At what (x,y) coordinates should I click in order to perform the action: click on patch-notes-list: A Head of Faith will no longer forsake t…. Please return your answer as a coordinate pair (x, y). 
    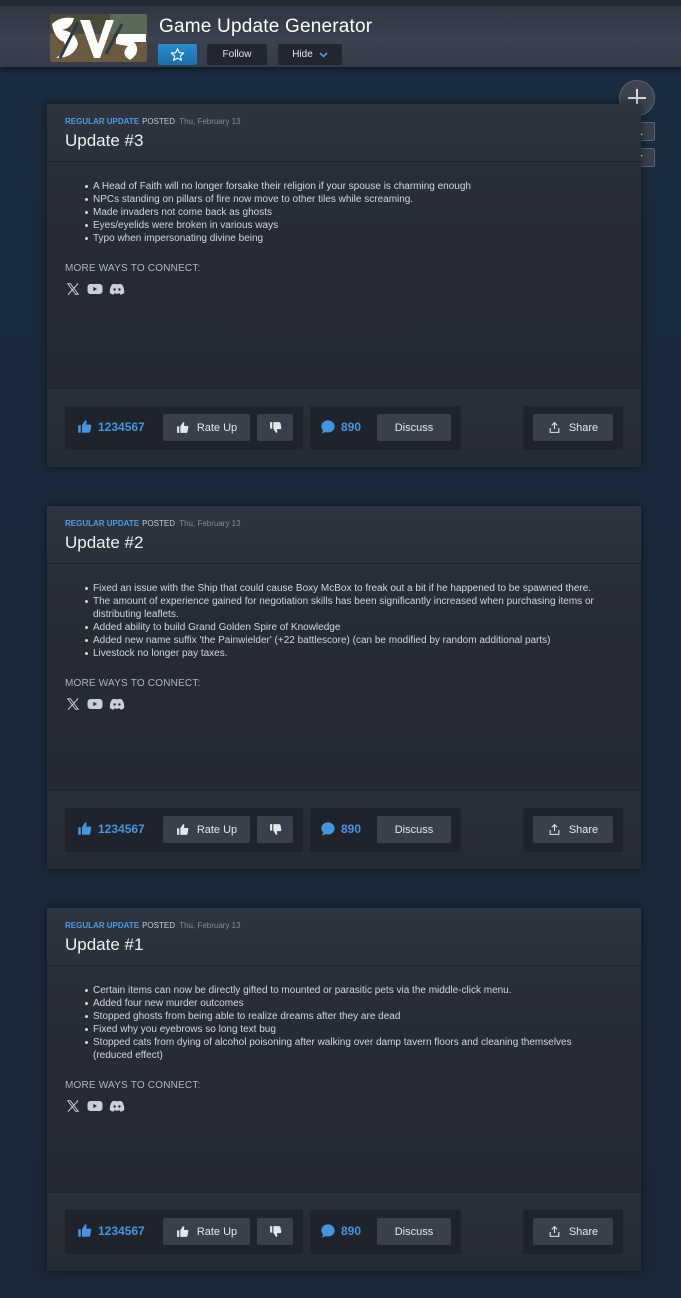
    Looking at the image, I should click on (349, 212).